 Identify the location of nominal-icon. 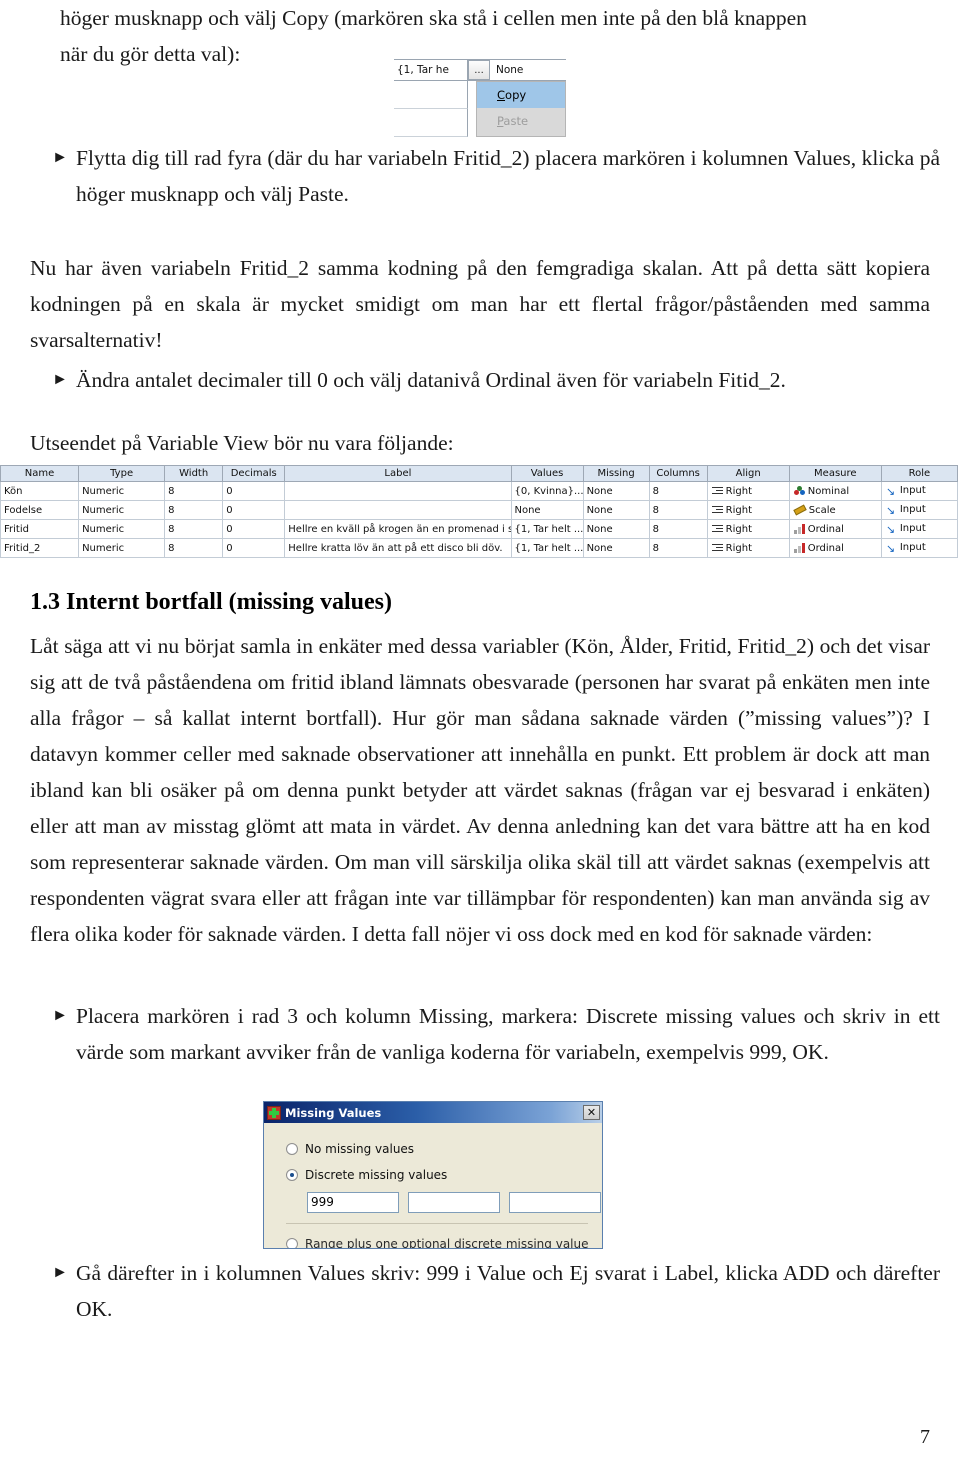
(799, 490).